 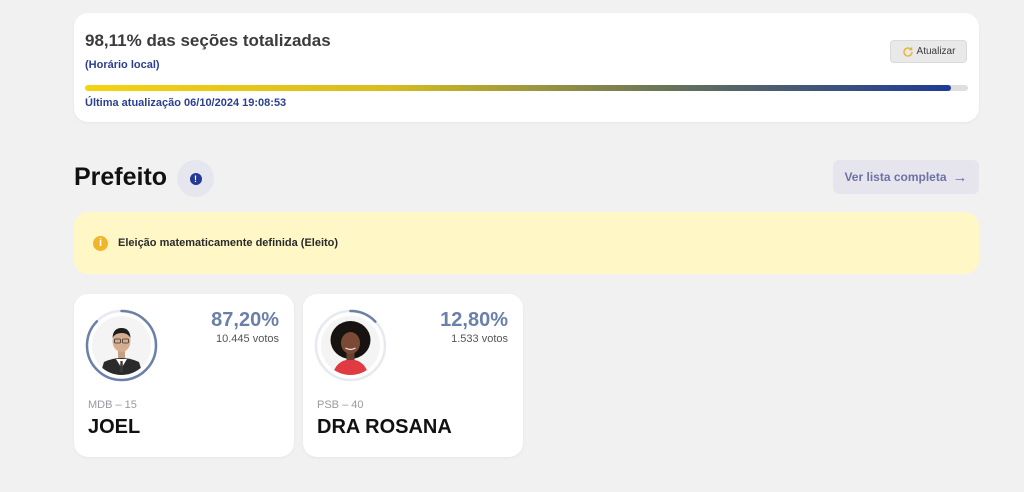 What do you see at coordinates (340, 405) in the screenshot?
I see `candidate-party: PSB – 40` at bounding box center [340, 405].